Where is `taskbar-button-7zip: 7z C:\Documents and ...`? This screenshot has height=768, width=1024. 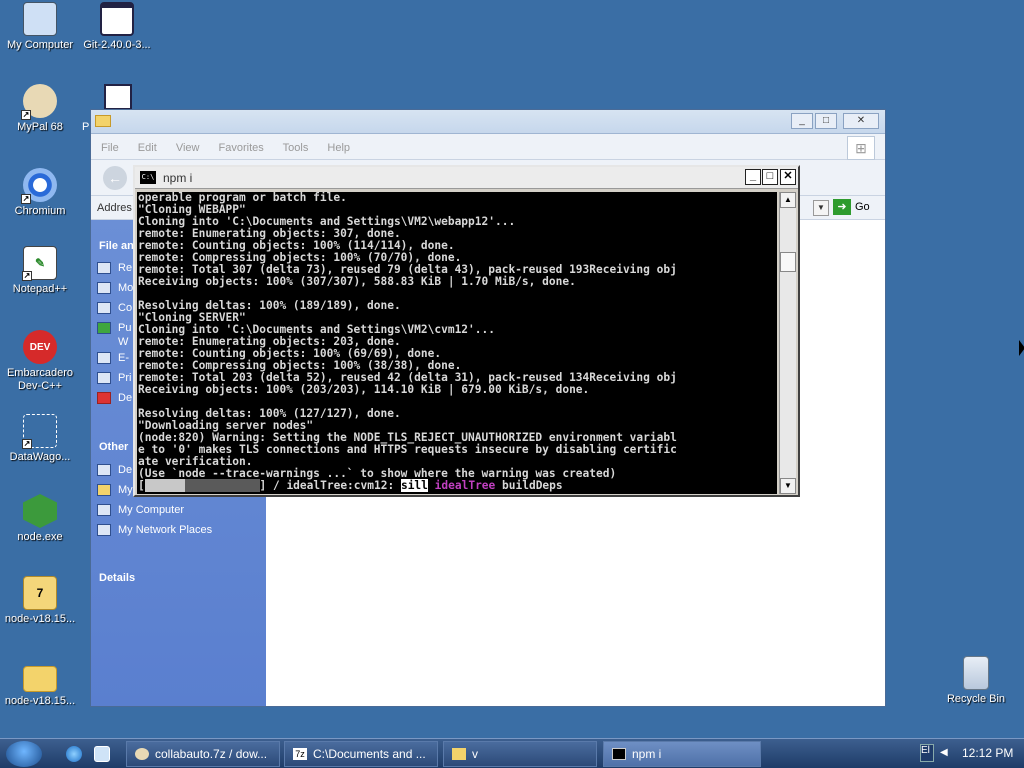 taskbar-button-7zip: 7z C:\Documents and ... is located at coordinates (361, 754).